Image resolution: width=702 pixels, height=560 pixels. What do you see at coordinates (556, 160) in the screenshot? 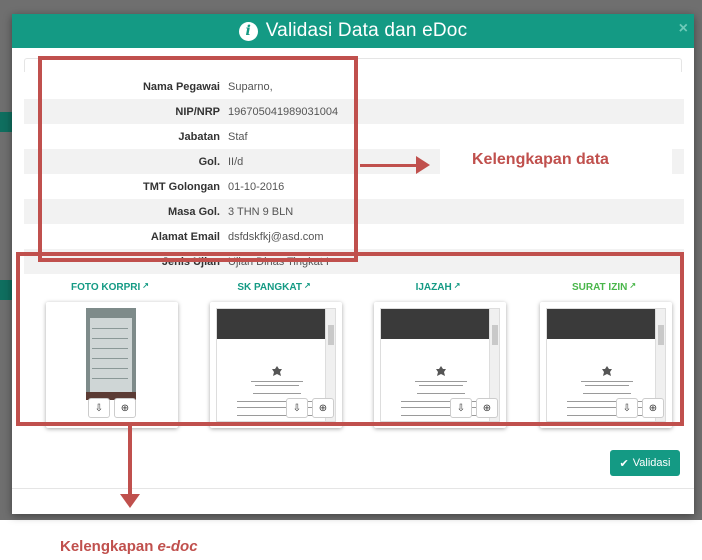
I see `annotation-label-data: Kelengkapan data` at bounding box center [556, 160].